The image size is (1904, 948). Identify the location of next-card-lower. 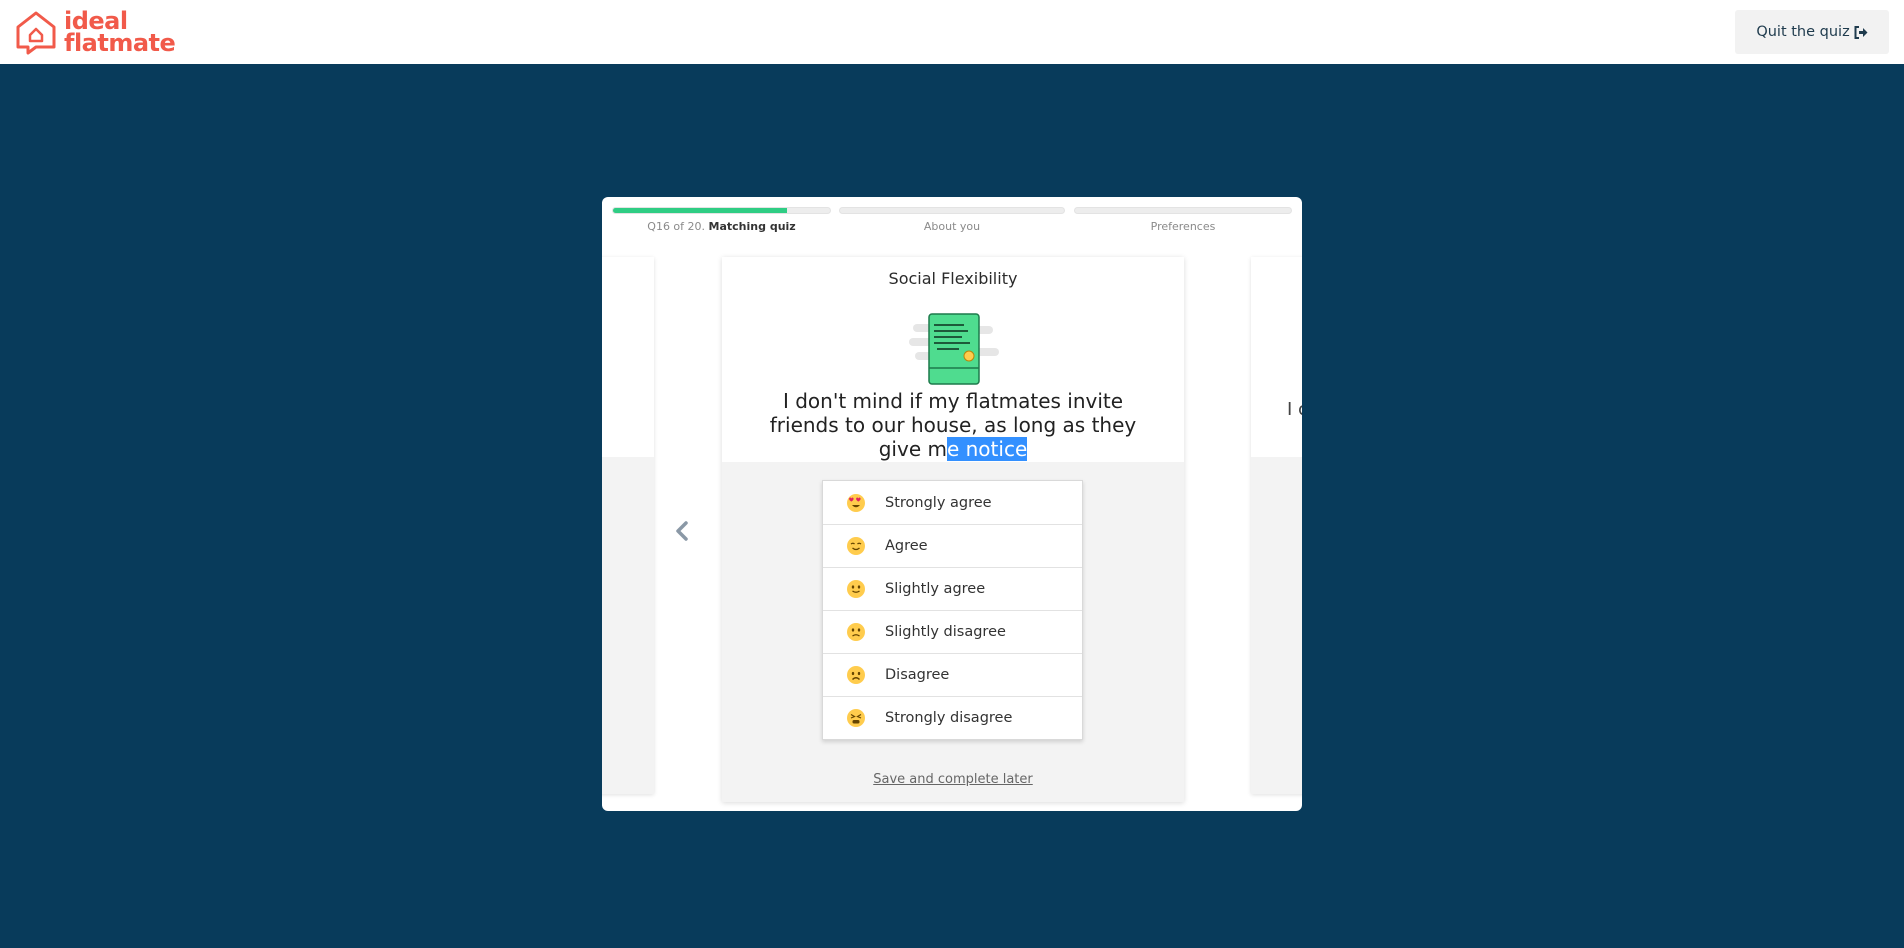
(1276, 625).